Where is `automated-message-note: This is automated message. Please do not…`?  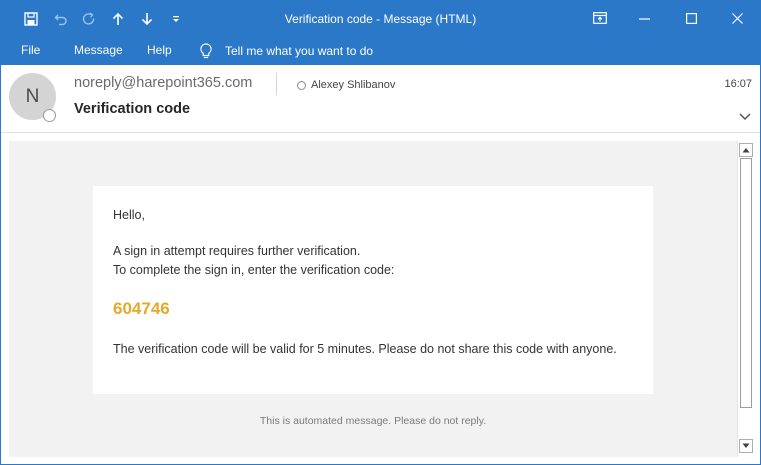
automated-message-note: This is automated message. Please do not… is located at coordinates (373, 421).